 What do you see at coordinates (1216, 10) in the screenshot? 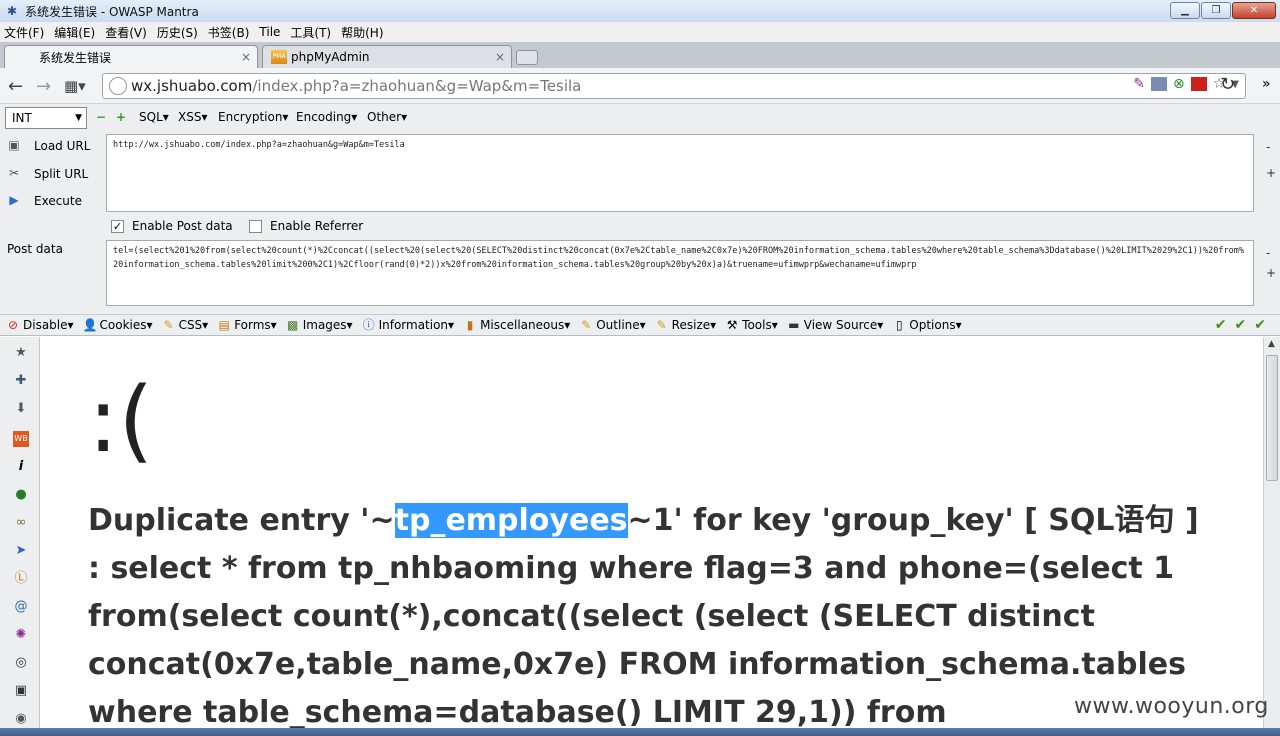
I see `maximize-button: ❐` at bounding box center [1216, 10].